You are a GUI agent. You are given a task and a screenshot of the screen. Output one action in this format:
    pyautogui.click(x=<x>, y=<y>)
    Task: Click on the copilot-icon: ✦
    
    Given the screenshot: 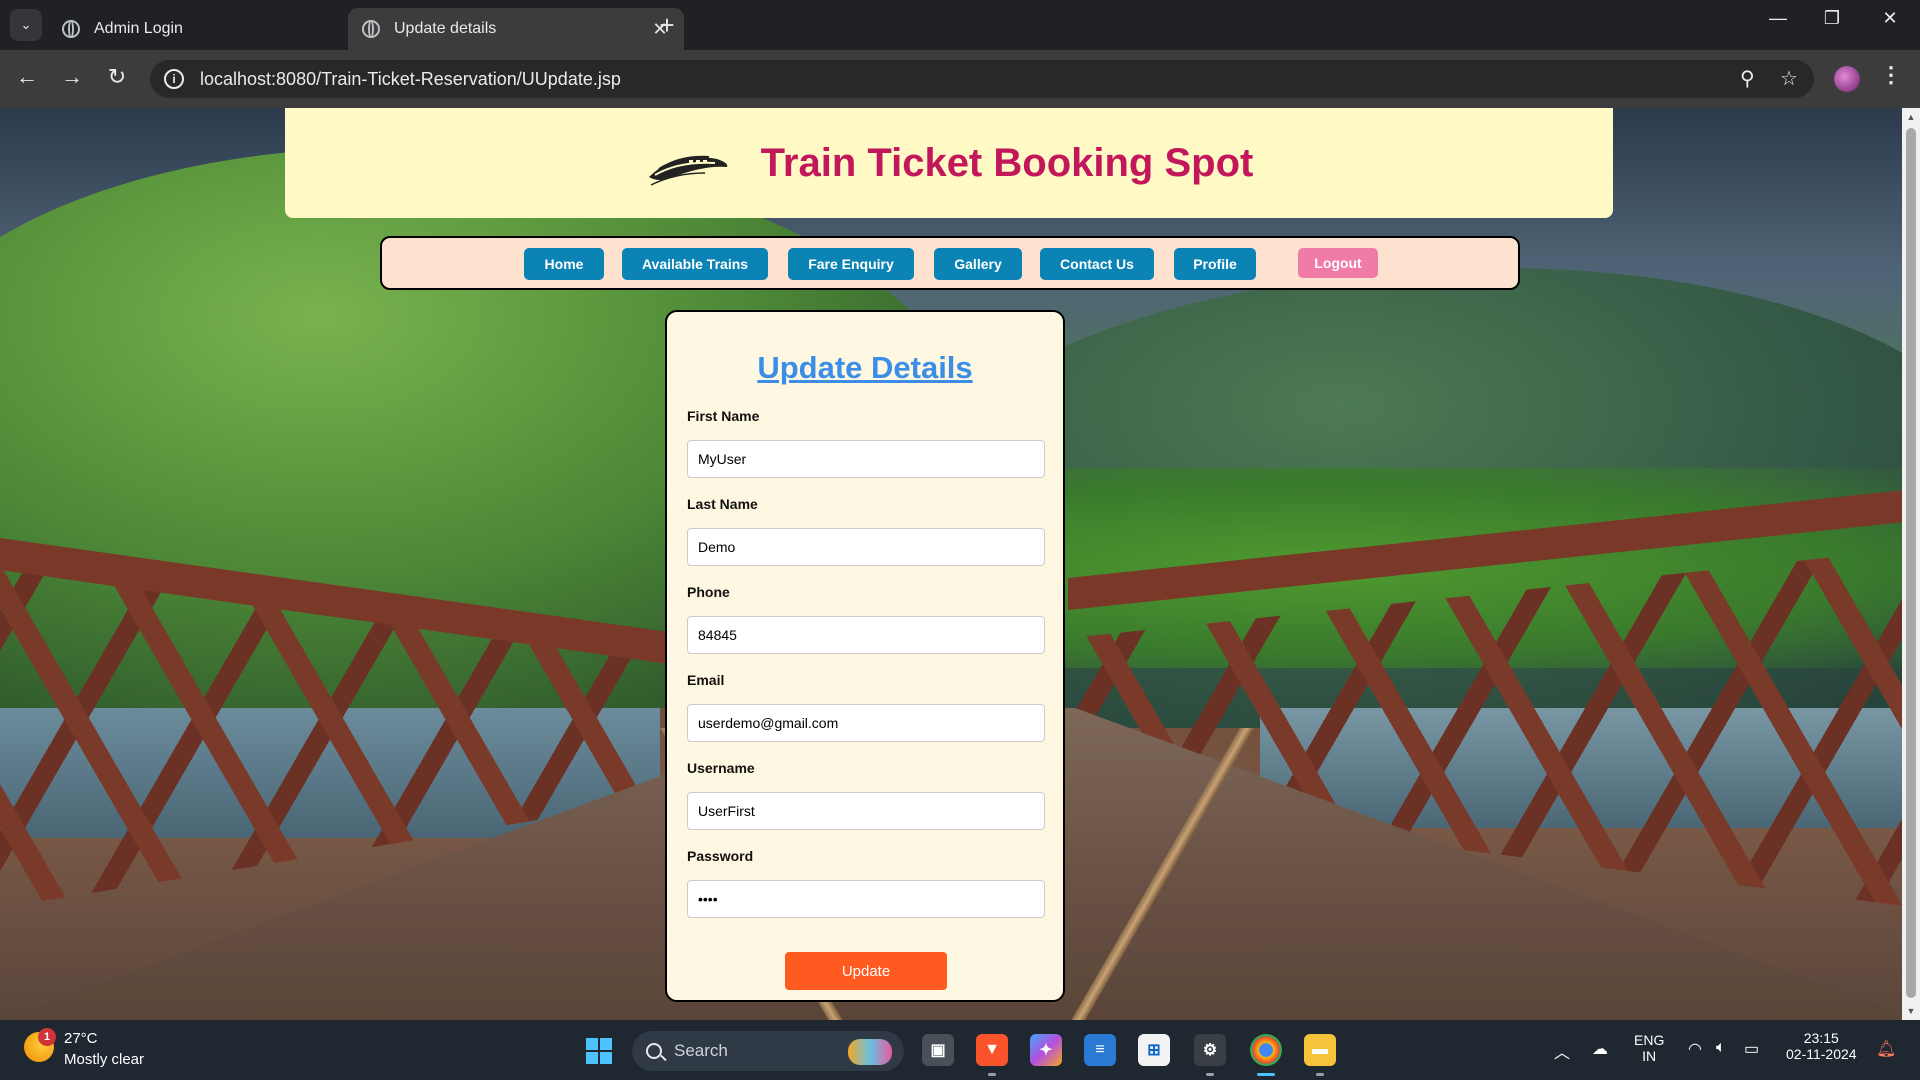 What is the action you would take?
    pyautogui.click(x=1046, y=1050)
    